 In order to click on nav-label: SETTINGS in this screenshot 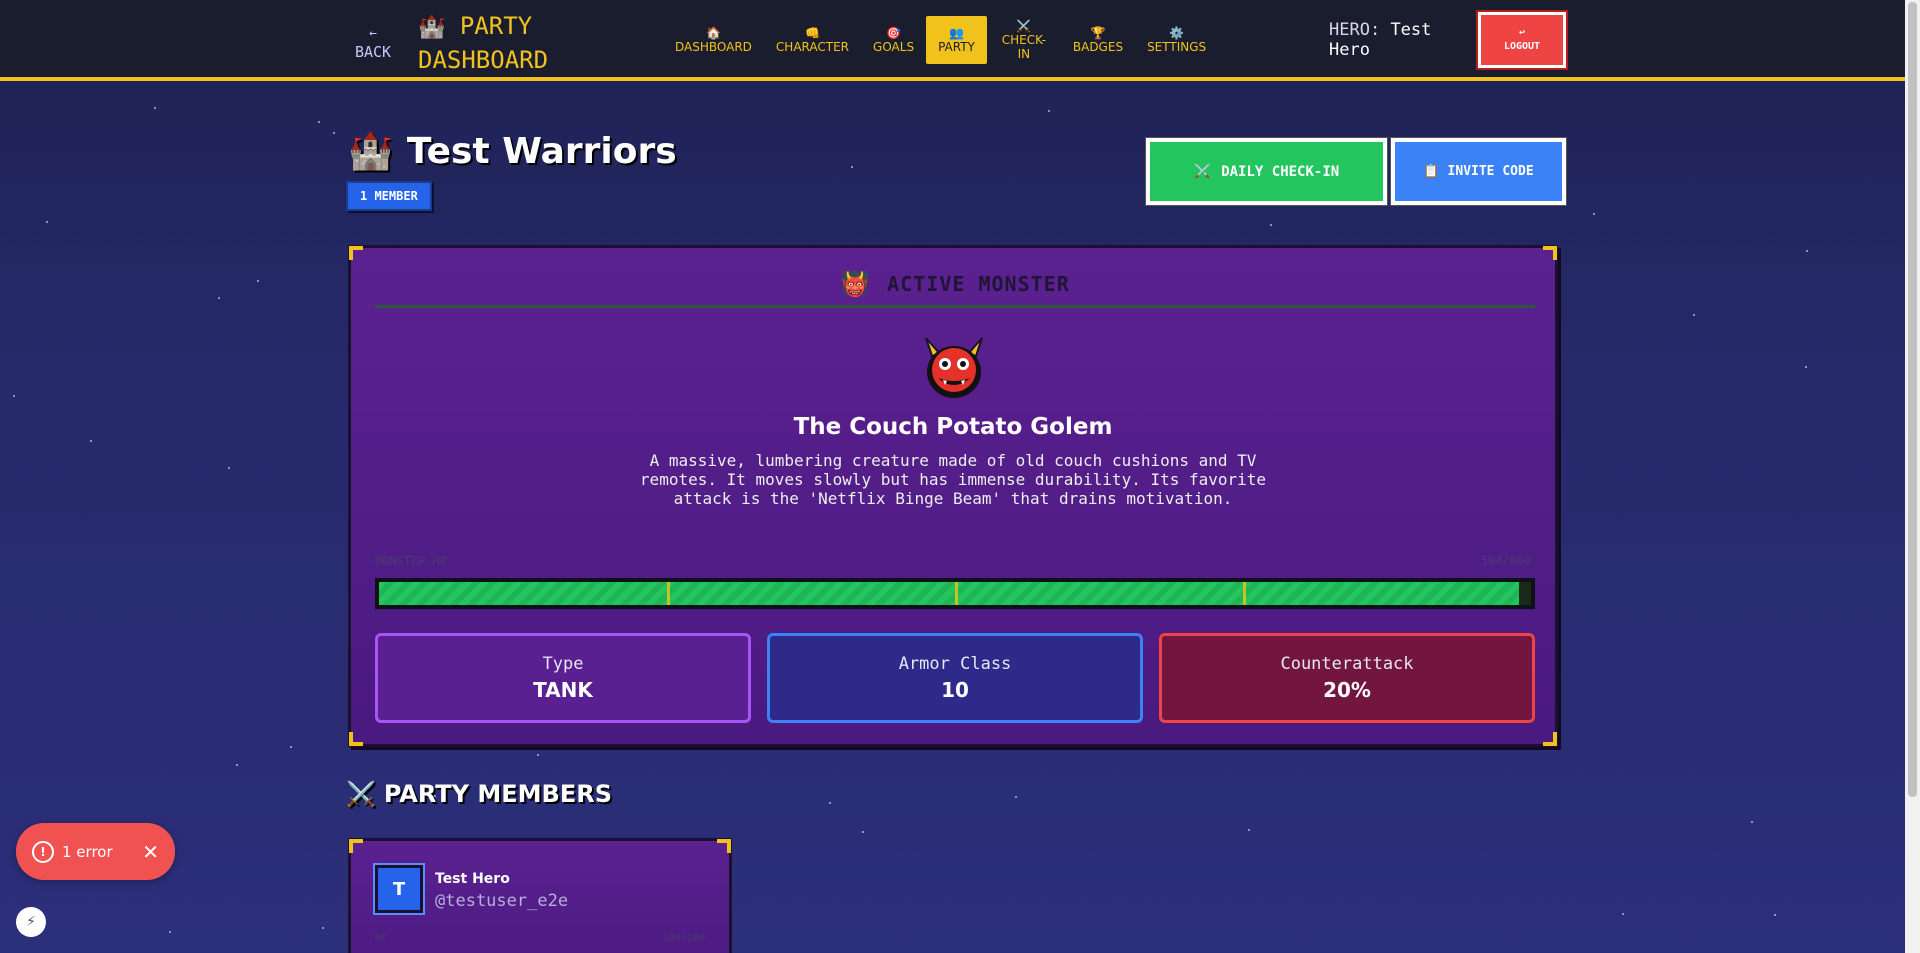, I will do `click(1177, 47)`.